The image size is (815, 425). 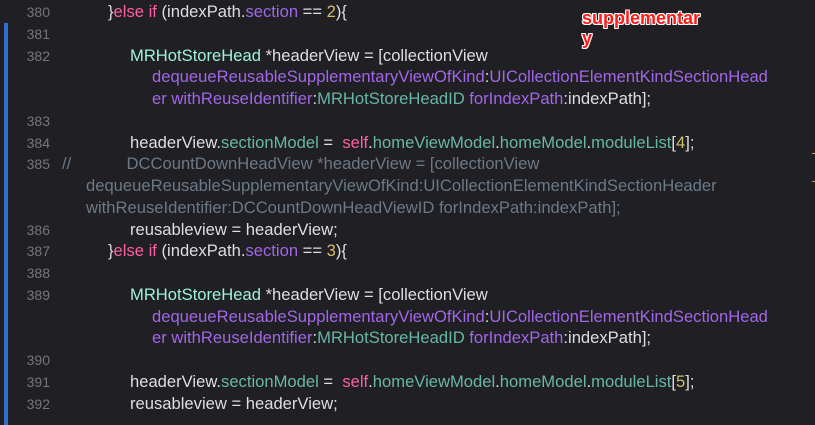 What do you see at coordinates (38, 55) in the screenshot?
I see `line-number: 382` at bounding box center [38, 55].